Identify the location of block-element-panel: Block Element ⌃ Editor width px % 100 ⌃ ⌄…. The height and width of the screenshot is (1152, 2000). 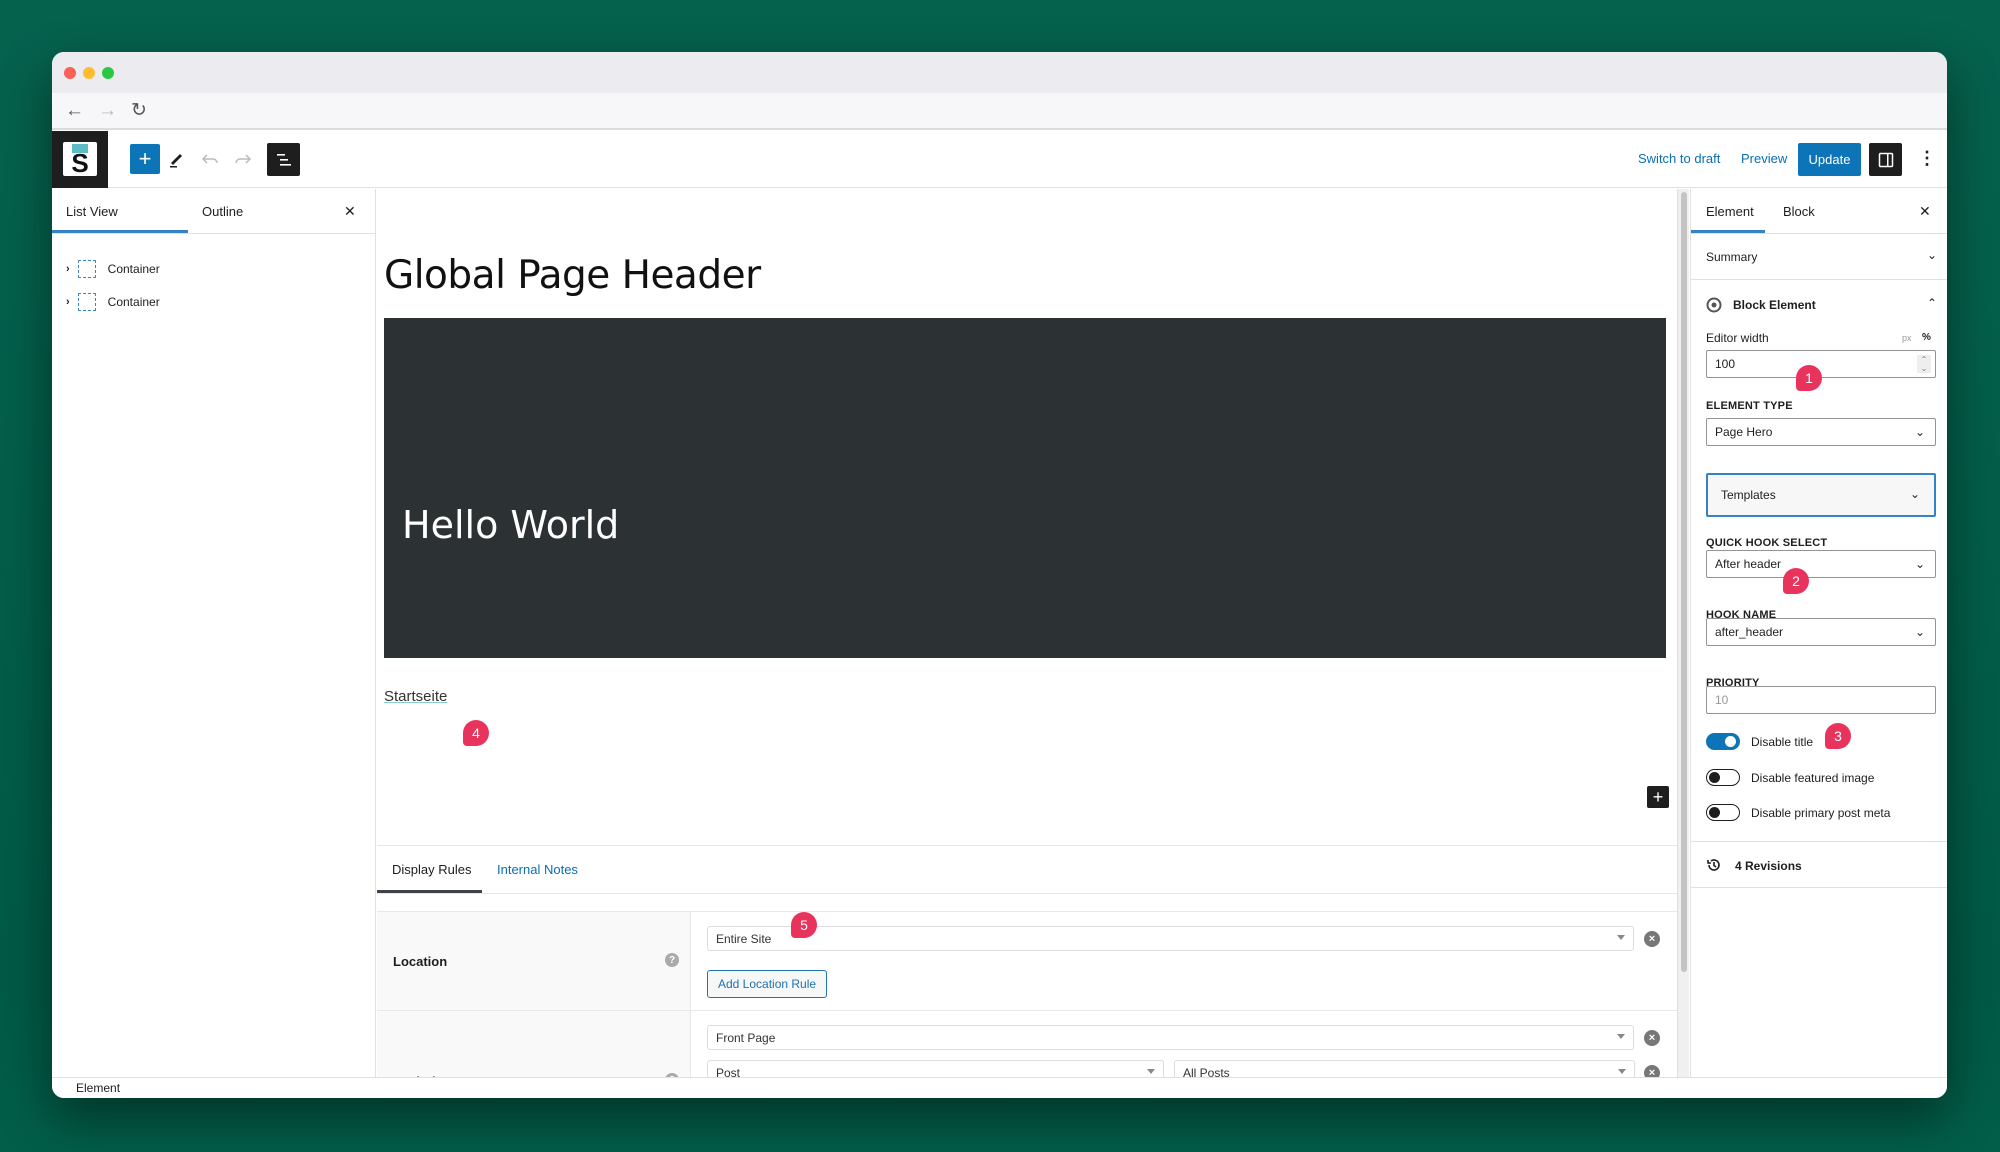
(1819, 561).